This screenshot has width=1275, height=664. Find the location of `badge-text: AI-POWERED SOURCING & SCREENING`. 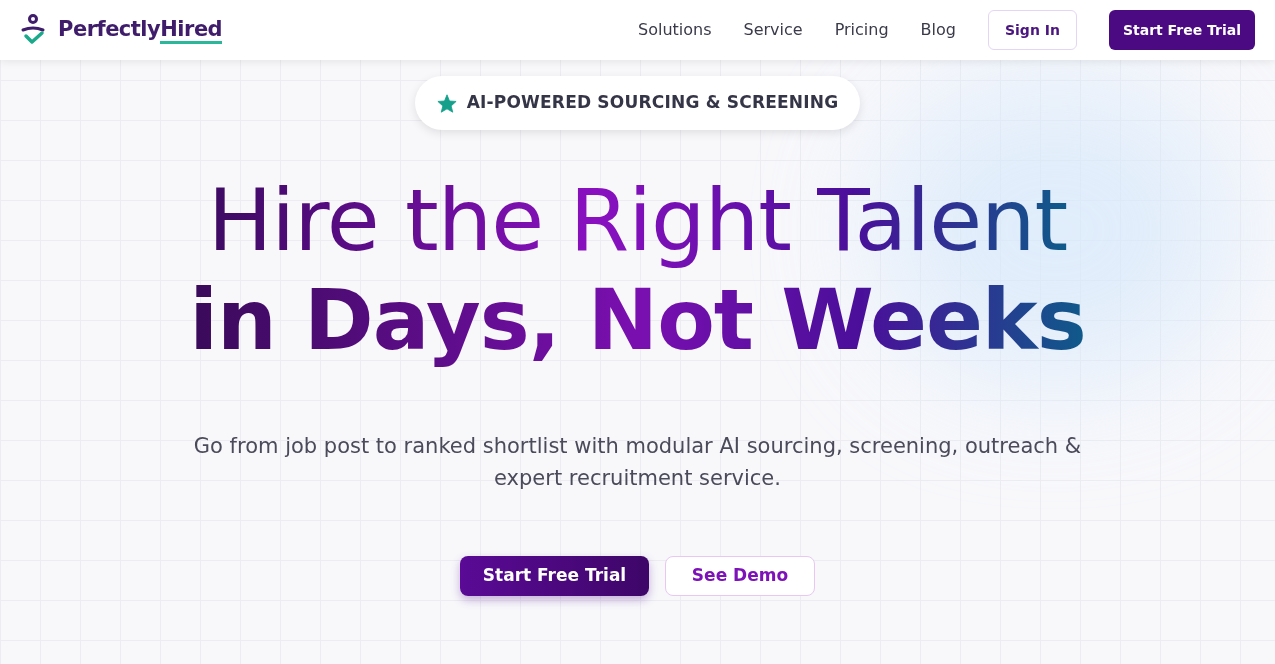

badge-text: AI-POWERED SOURCING & SCREENING is located at coordinates (652, 103).